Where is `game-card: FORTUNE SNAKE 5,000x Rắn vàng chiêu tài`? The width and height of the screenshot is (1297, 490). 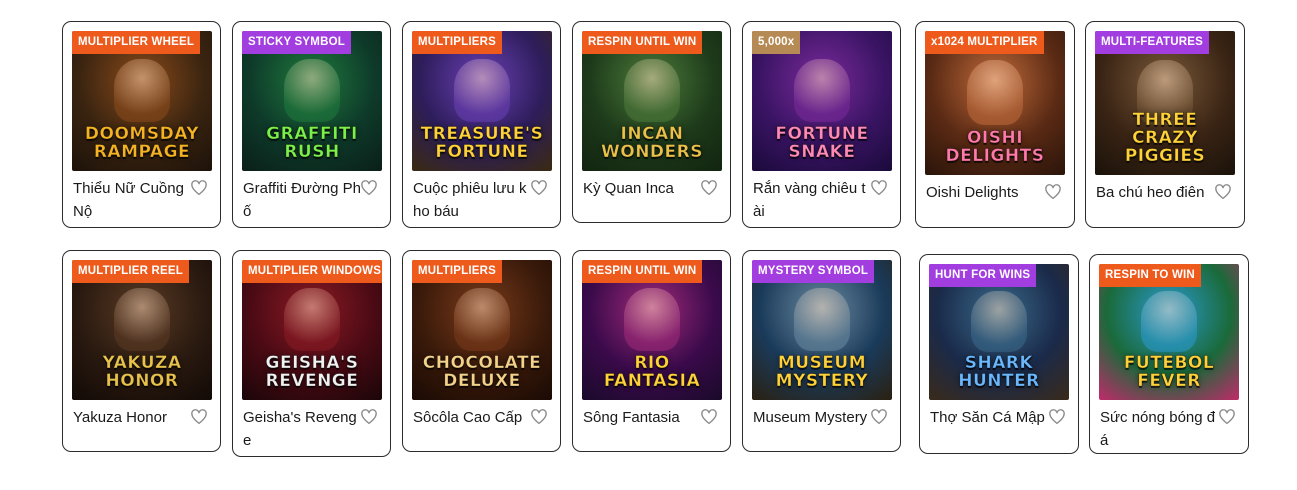 game-card: FORTUNE SNAKE 5,000x Rắn vàng chiêu tài is located at coordinates (821, 124).